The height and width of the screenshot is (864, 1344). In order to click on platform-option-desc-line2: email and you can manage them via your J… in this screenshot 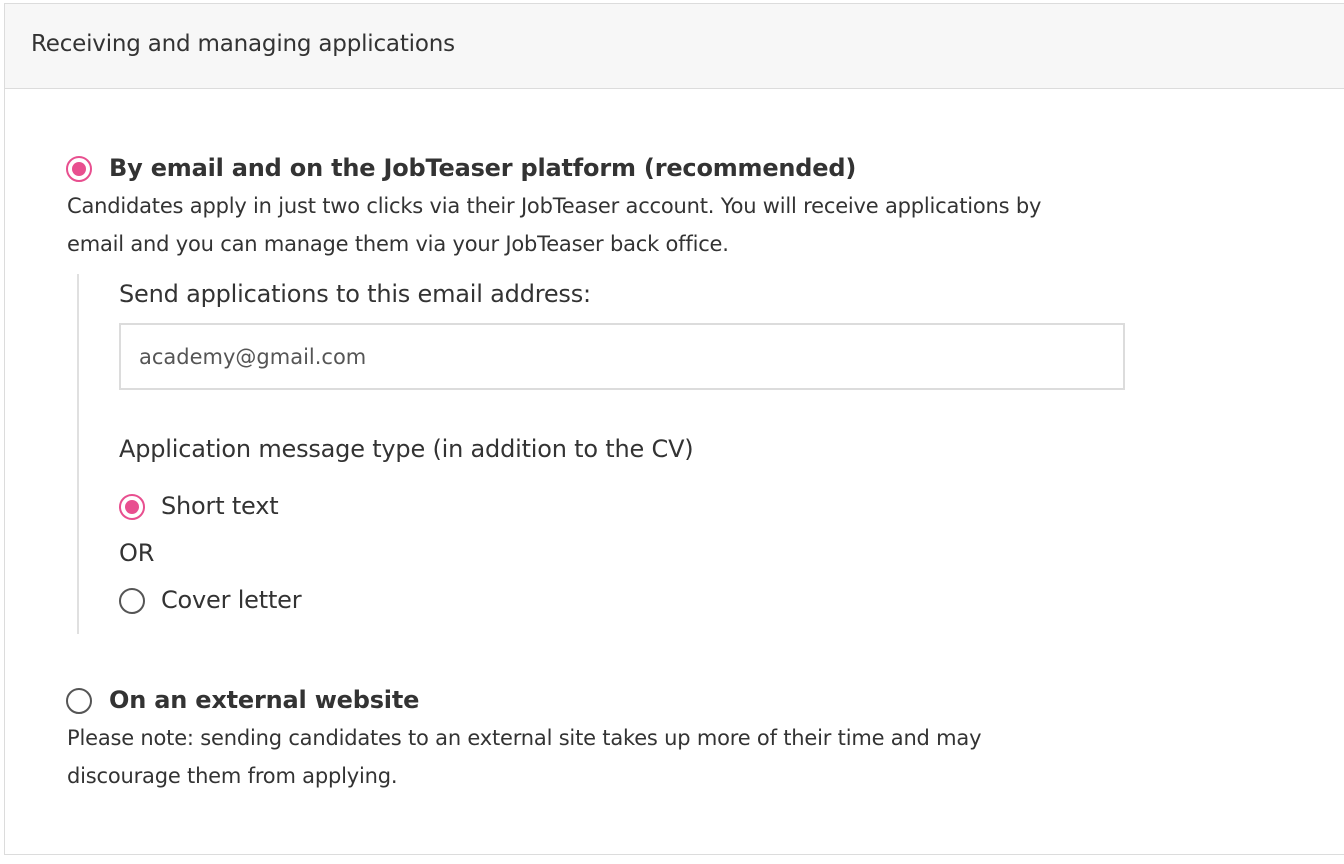, I will do `click(398, 244)`.